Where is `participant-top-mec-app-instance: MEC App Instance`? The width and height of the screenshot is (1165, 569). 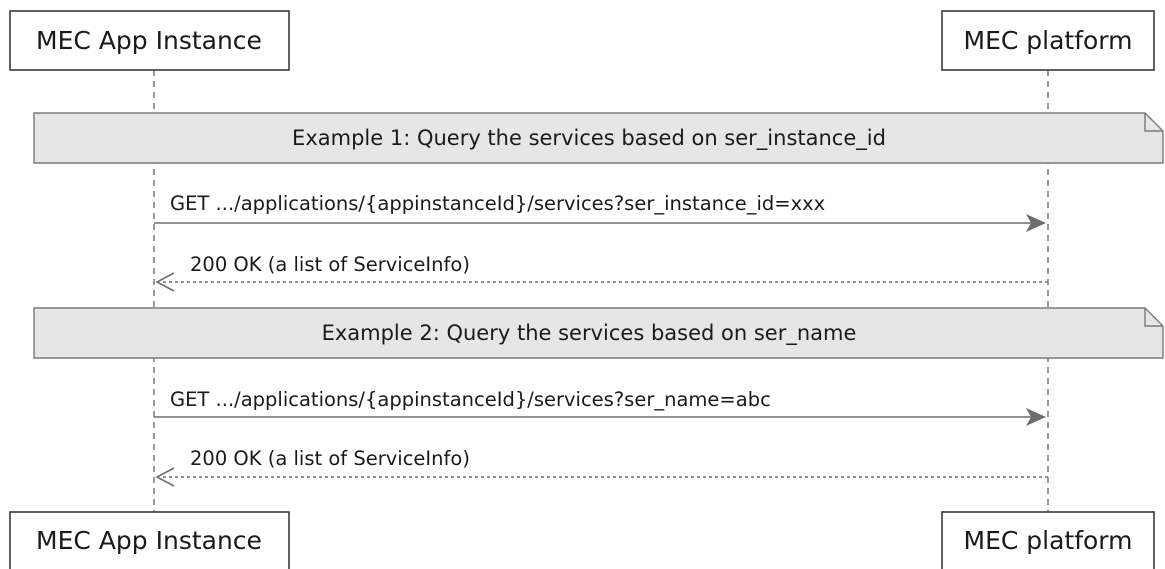 participant-top-mec-app-instance: MEC App Instance is located at coordinates (149, 40).